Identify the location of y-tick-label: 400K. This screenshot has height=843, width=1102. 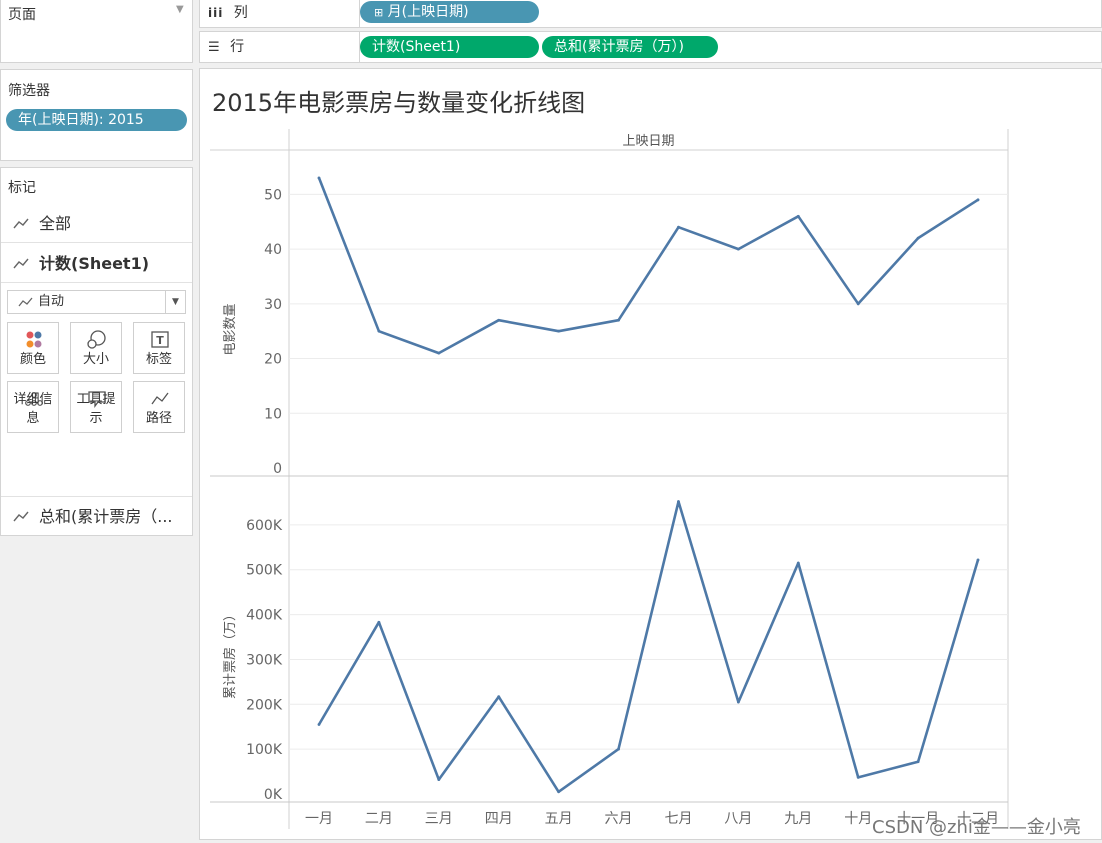
(264, 616).